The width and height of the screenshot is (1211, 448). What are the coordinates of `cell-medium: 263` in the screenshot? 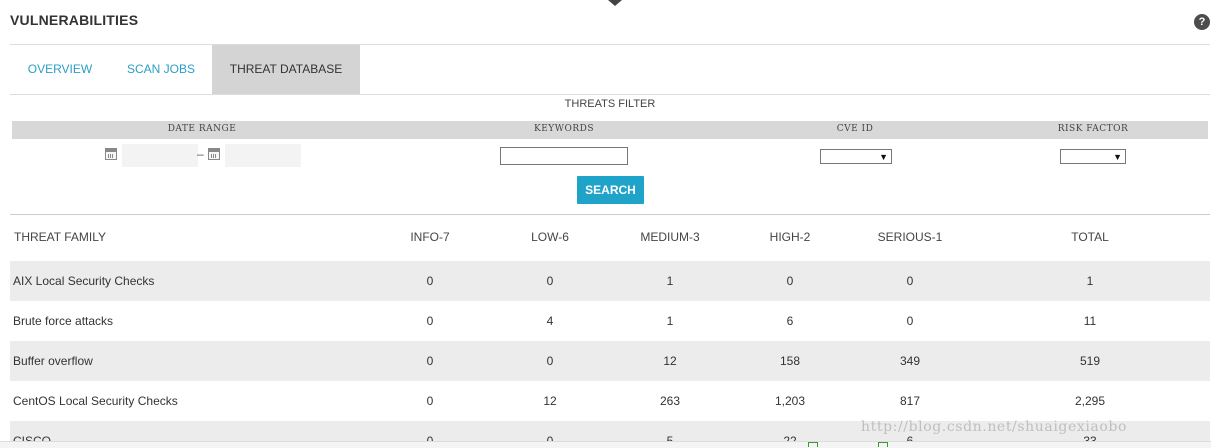 It's located at (670, 401).